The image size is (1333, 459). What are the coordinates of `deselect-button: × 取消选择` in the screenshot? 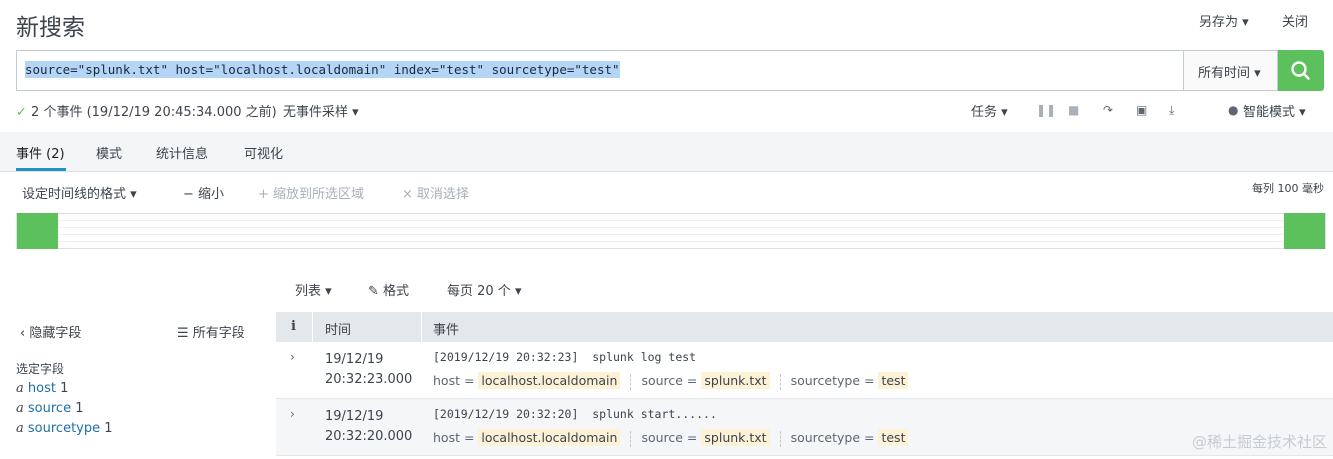 It's located at (435, 192).